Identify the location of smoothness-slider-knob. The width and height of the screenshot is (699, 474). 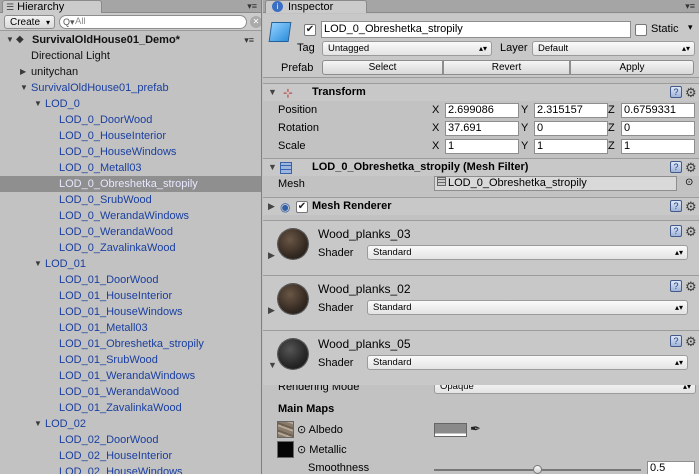
(537, 469).